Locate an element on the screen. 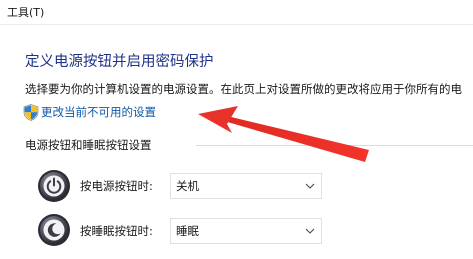  sleep-button-action-dropdown: 睡眠 is located at coordinates (246, 231).